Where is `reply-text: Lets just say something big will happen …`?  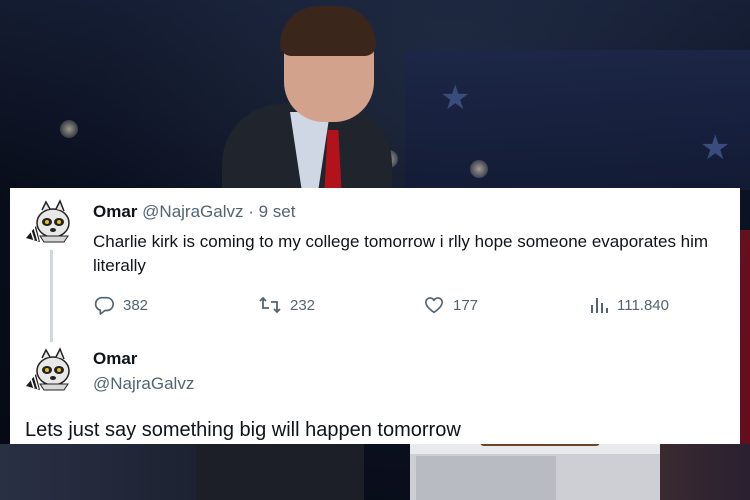
reply-text: Lets just say something big will happen … is located at coordinates (243, 430).